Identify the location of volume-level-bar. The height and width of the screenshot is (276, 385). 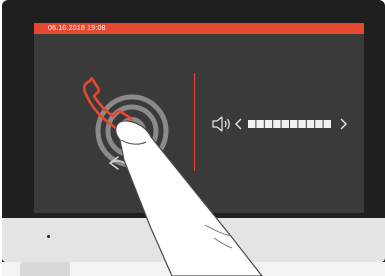
(289, 124).